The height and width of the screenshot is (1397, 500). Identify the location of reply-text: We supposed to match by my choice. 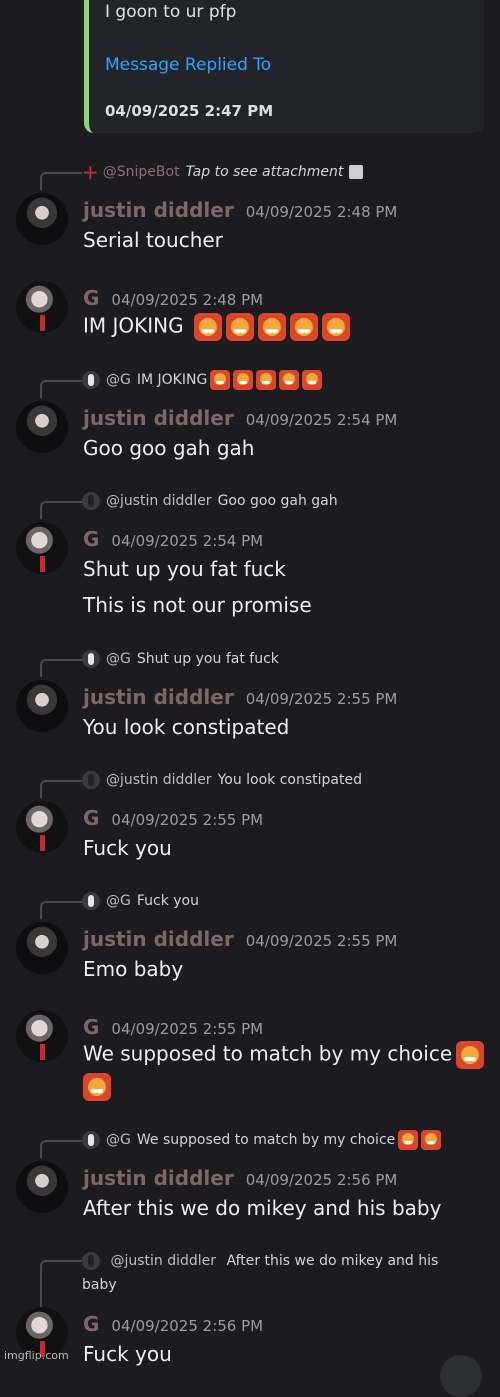
(266, 1140).